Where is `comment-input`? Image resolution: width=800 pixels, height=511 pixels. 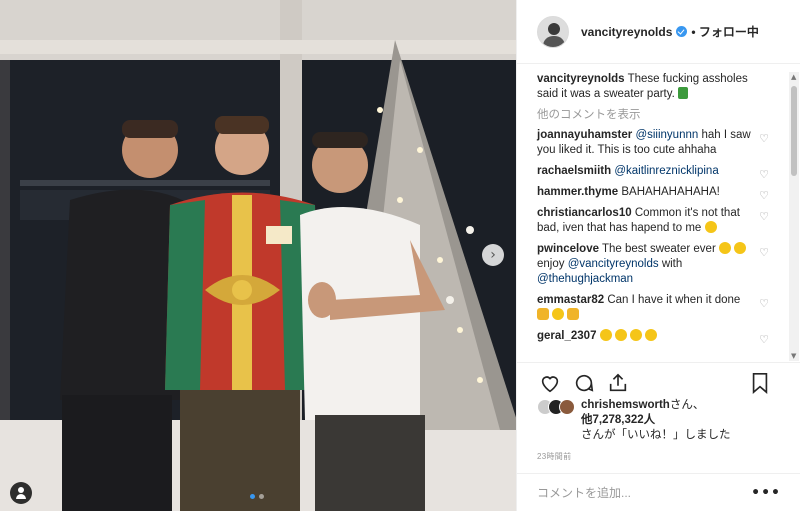 comment-input is located at coordinates (644, 492).